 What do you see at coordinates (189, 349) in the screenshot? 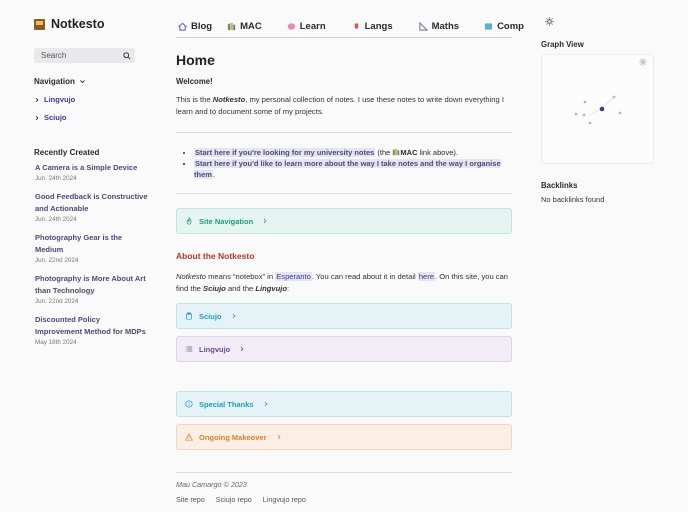
I see `list-icon` at bounding box center [189, 349].